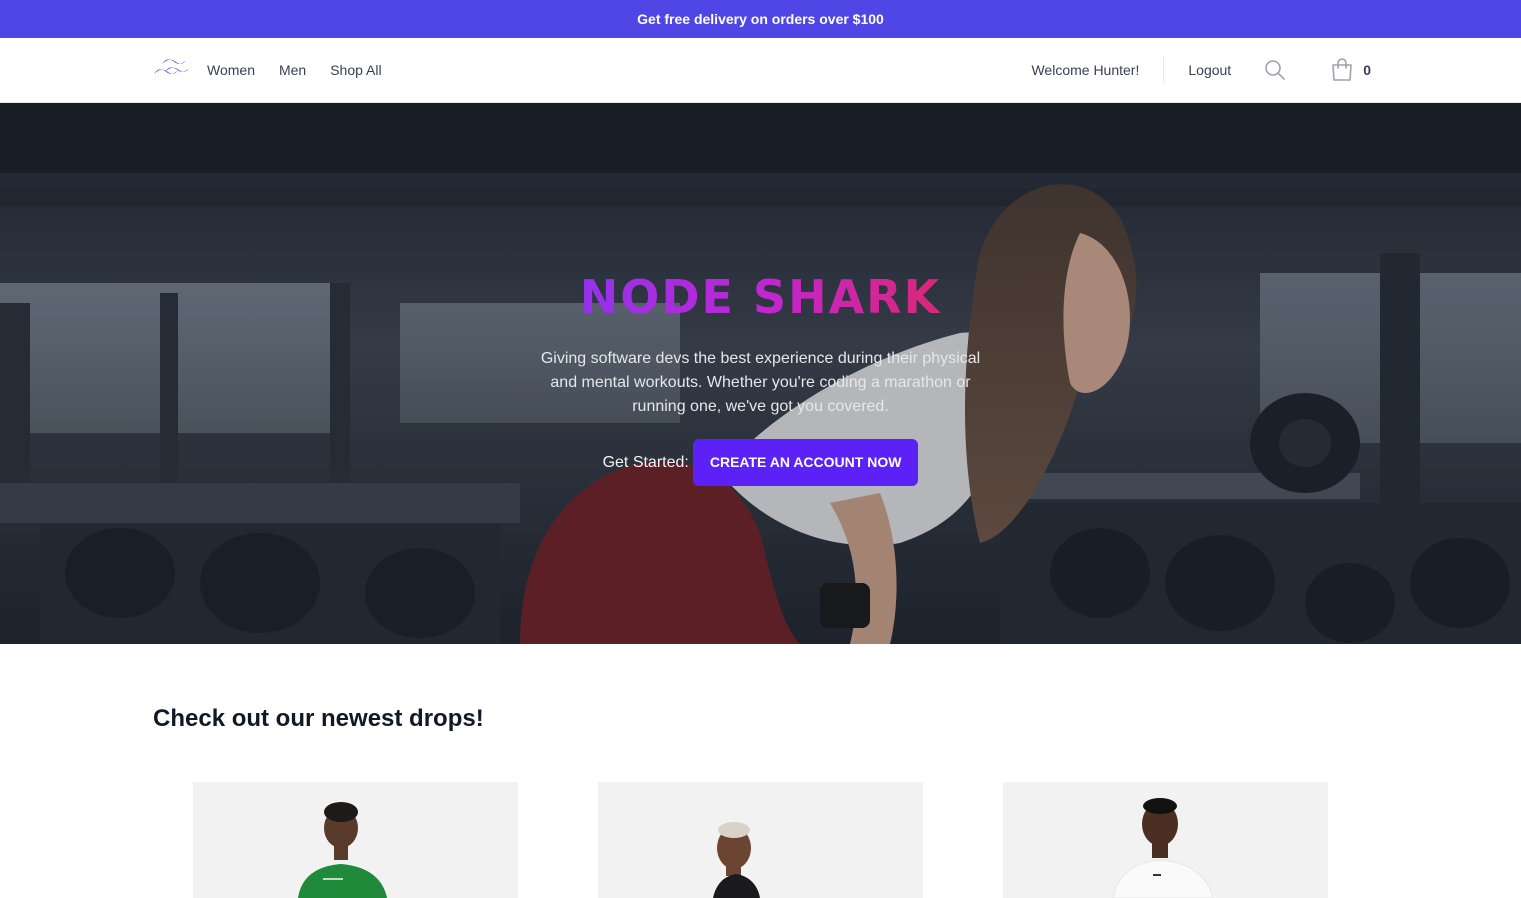 This screenshot has height=898, width=1521. I want to click on welcome-message: Welcome Hunter!, so click(1085, 70).